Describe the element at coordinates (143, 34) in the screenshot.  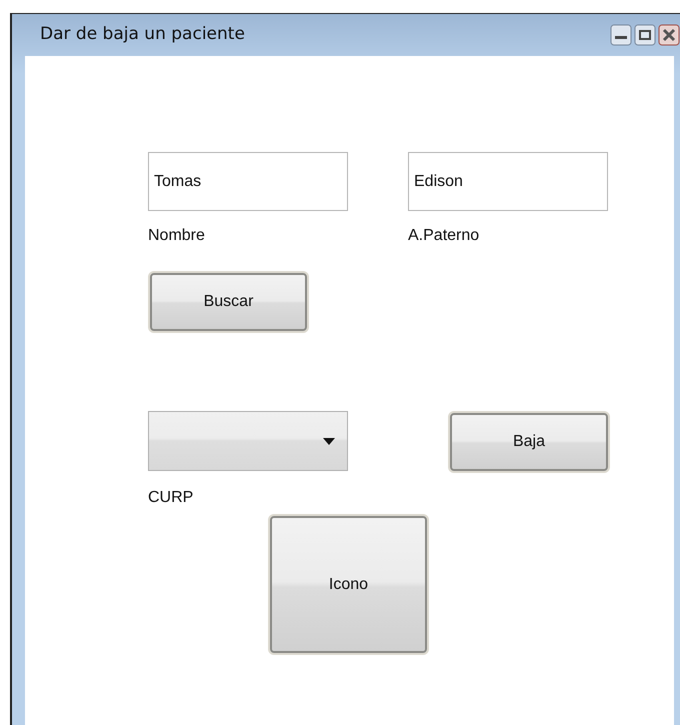
I see `window-title: Dar de baja un paciente` at that location.